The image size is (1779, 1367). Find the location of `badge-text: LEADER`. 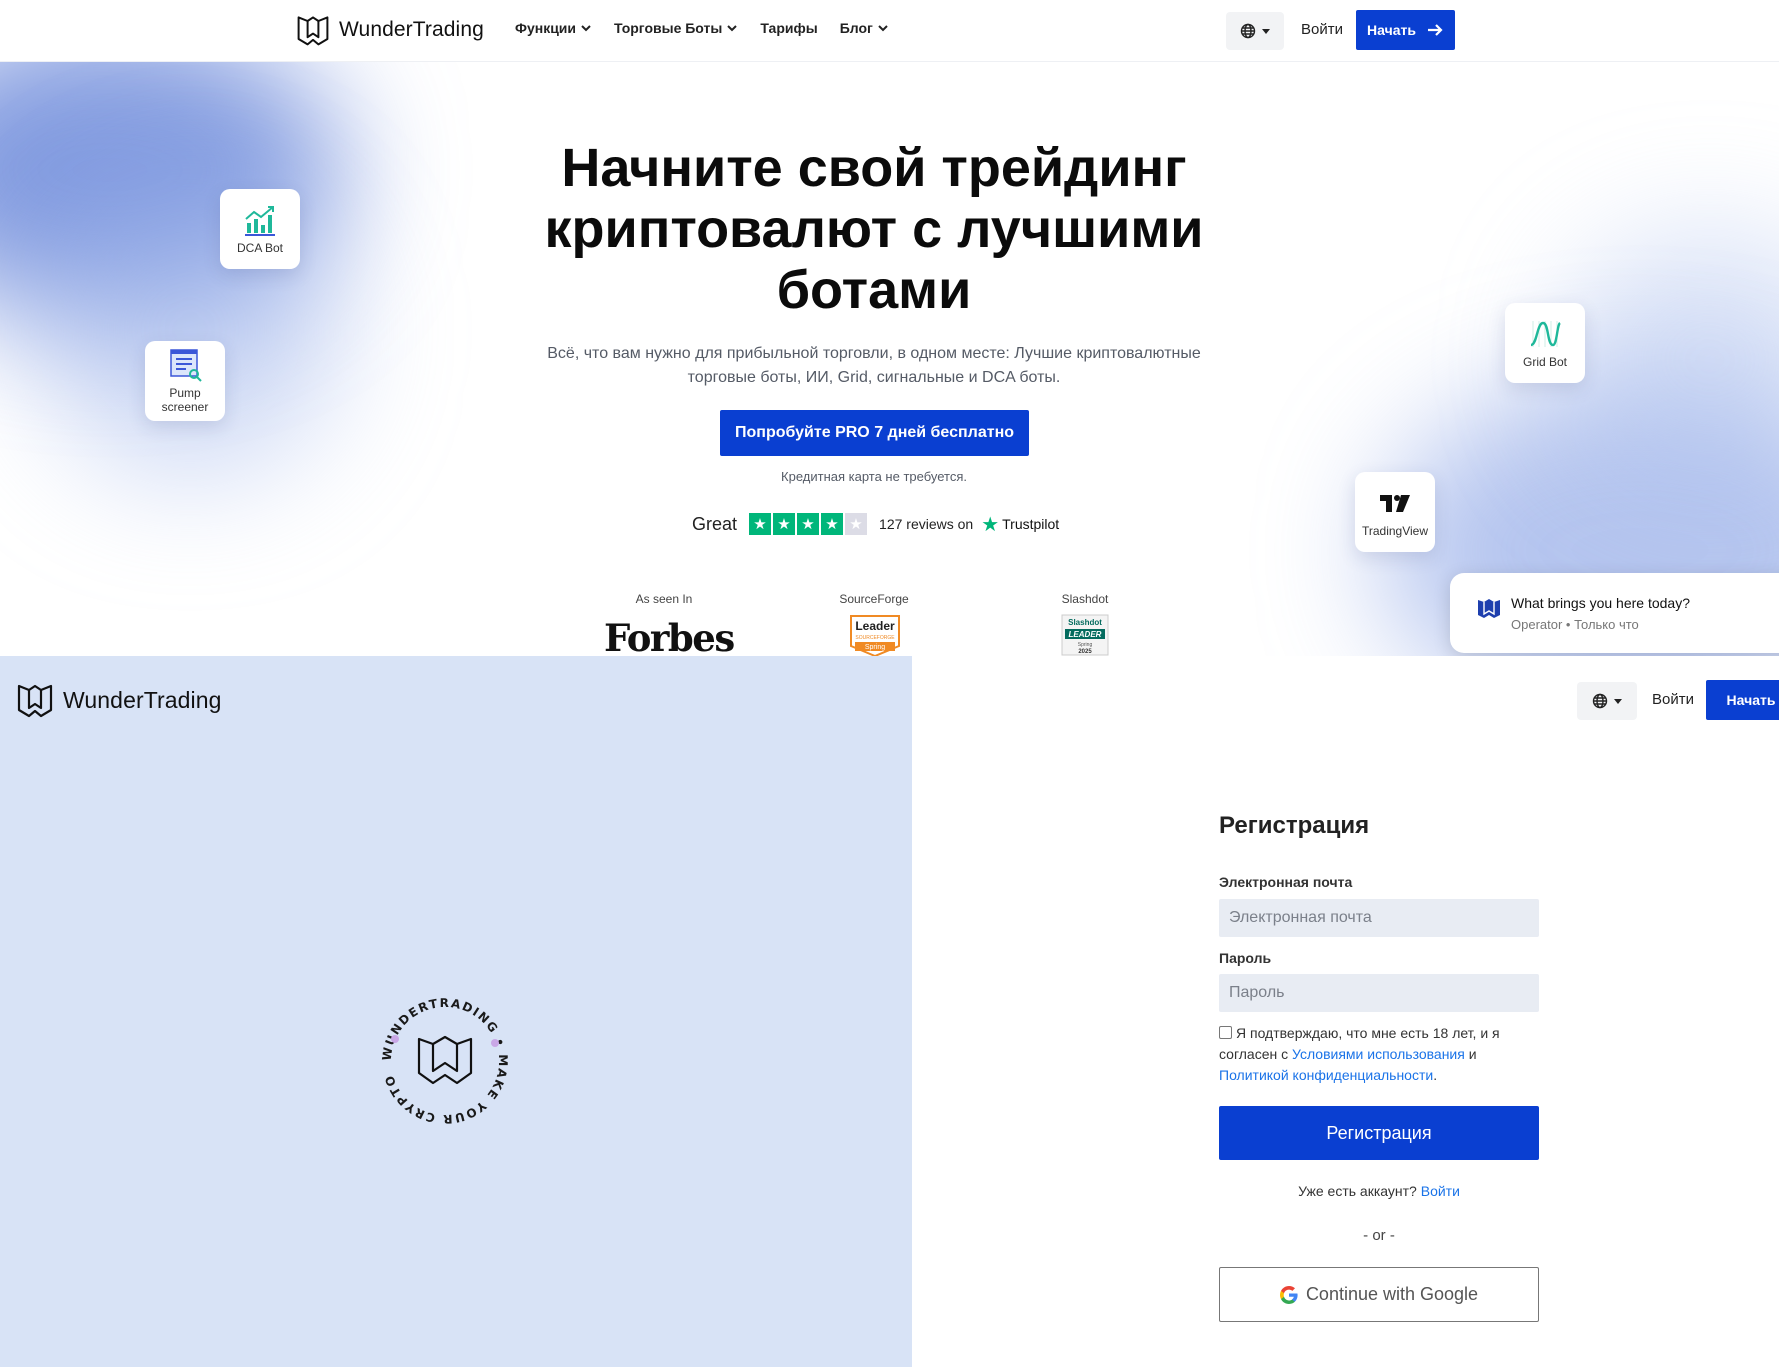

badge-text: LEADER is located at coordinates (1085, 634).